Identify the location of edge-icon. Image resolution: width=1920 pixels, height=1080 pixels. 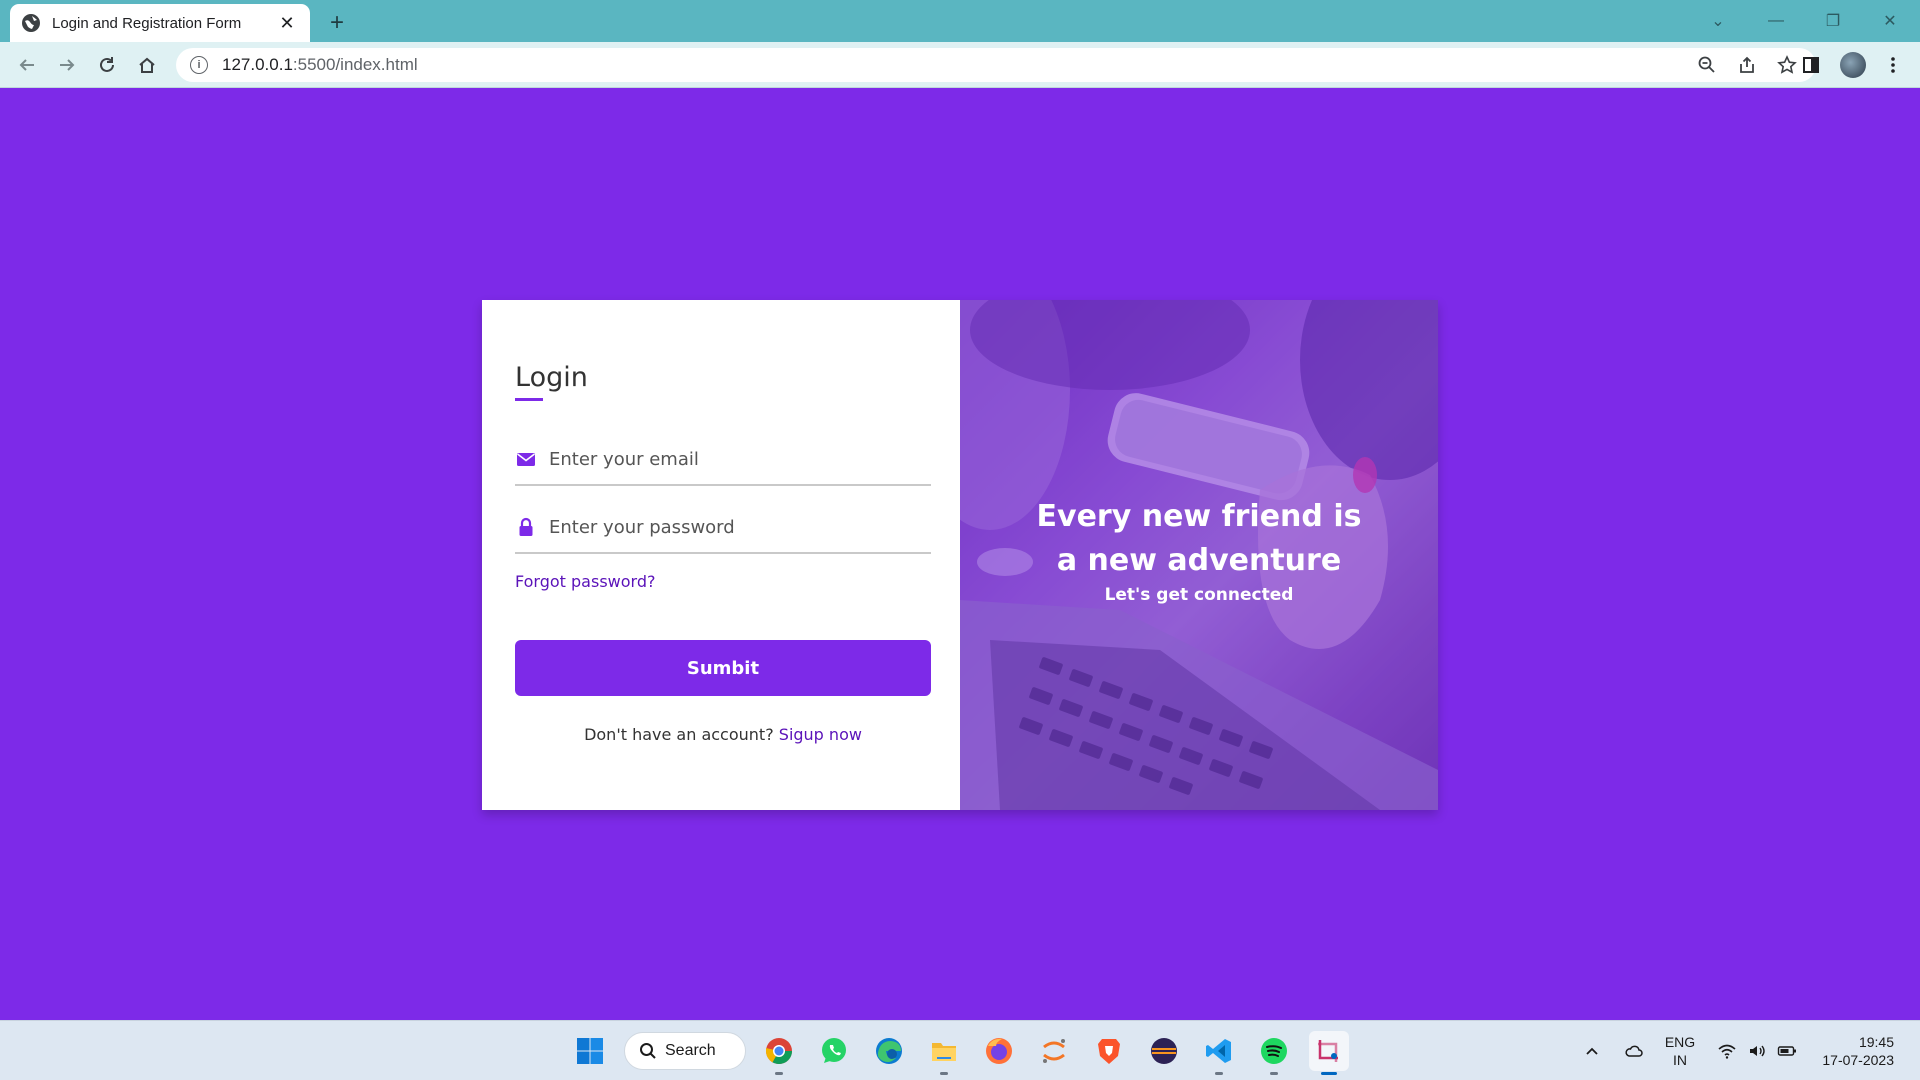
(889, 1051).